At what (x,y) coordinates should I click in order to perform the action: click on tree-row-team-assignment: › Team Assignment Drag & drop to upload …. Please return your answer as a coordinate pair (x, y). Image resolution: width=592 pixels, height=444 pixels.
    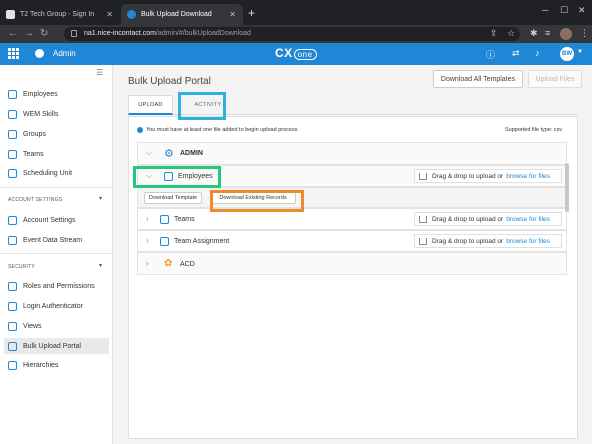
    Looking at the image, I should click on (352, 241).